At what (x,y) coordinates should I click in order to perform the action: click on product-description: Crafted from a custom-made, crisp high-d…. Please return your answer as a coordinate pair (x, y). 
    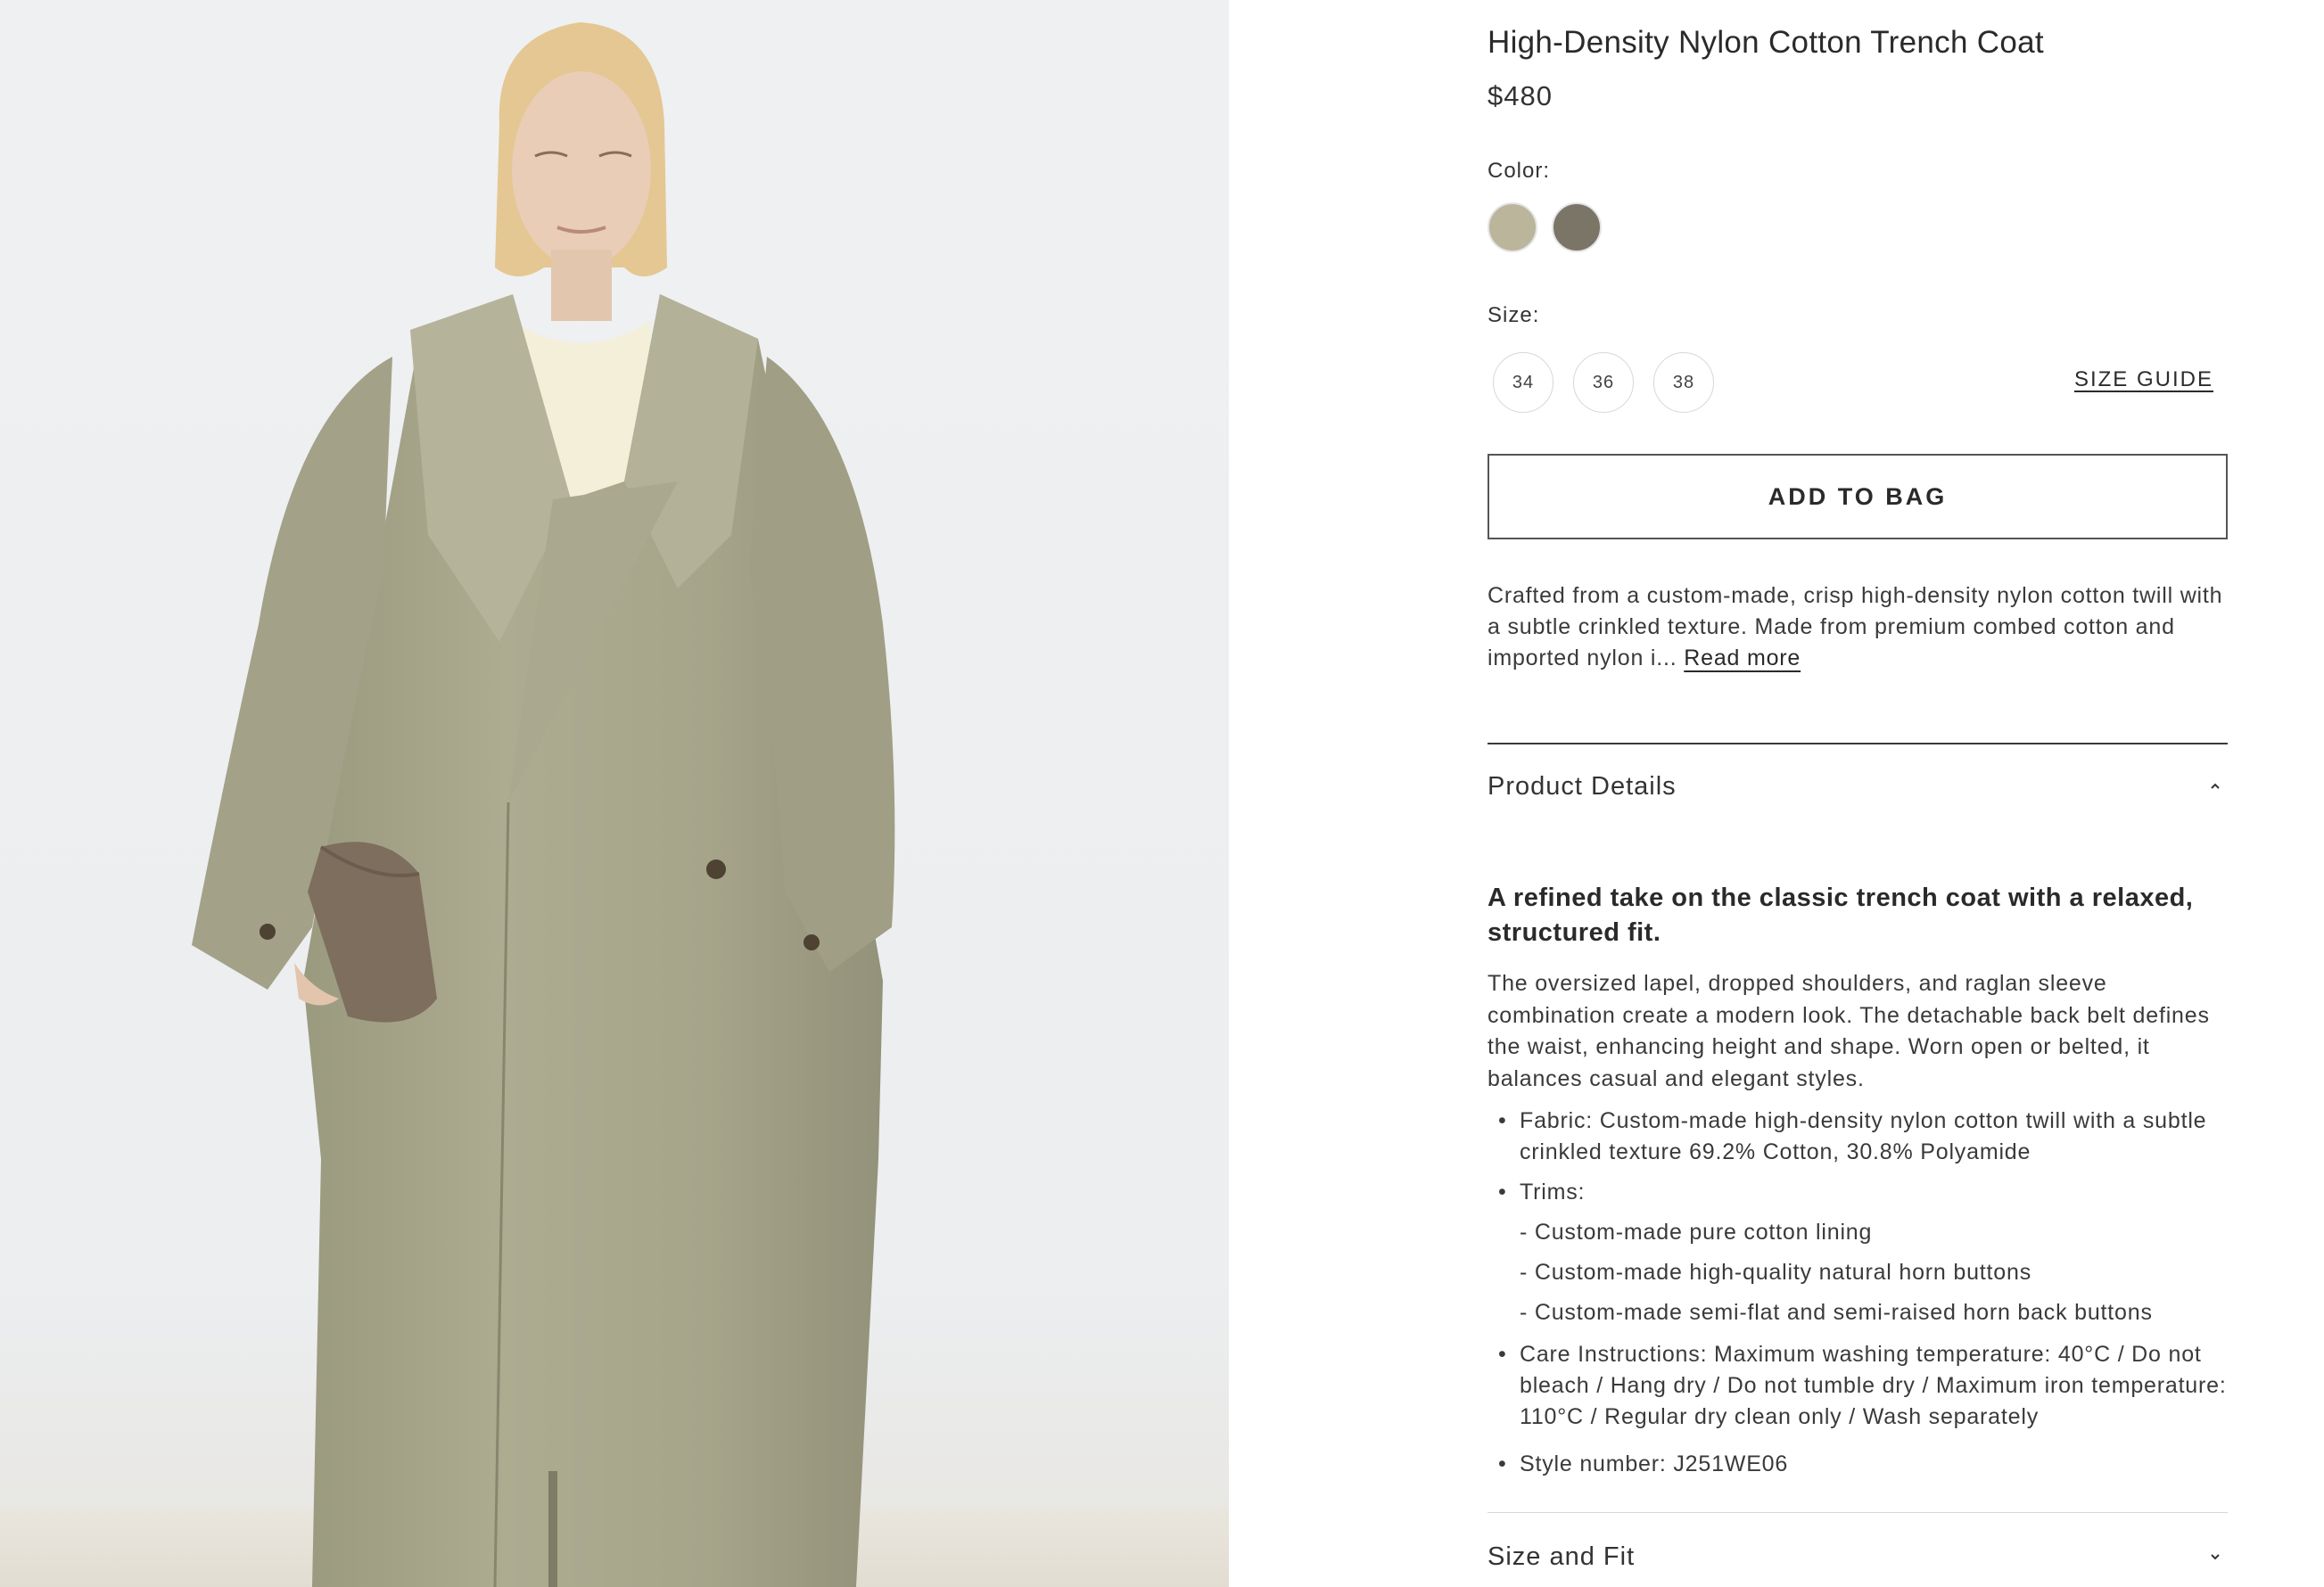
    Looking at the image, I should click on (1858, 627).